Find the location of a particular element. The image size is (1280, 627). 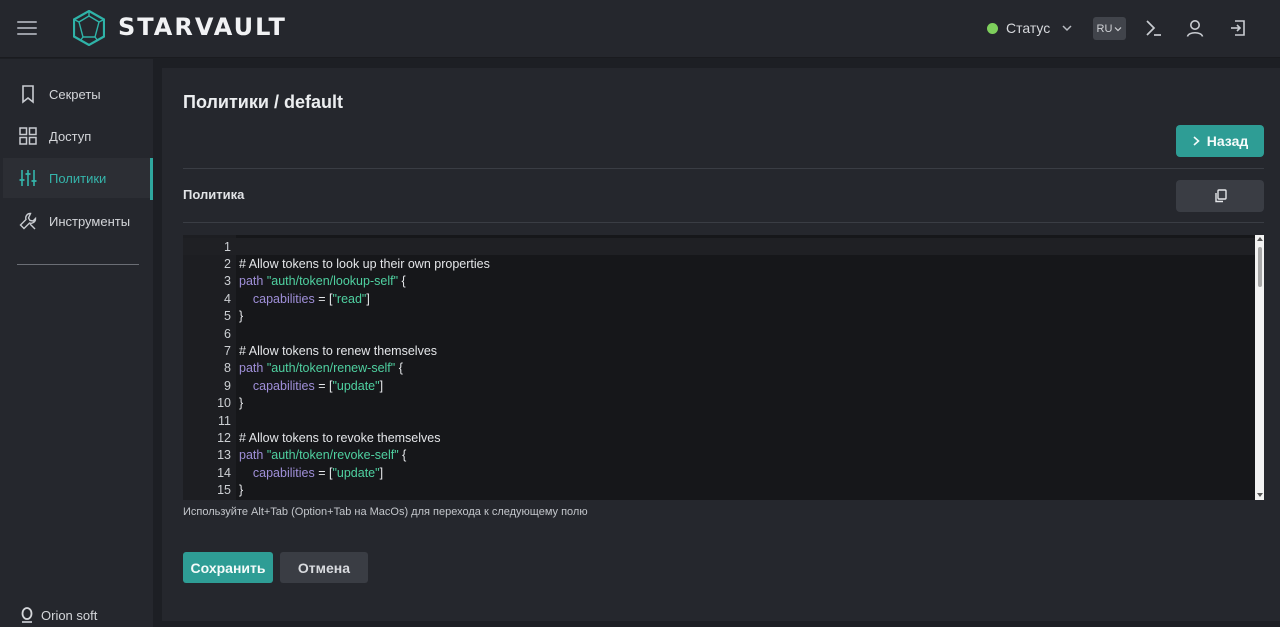

sidebar-item-secrets: Секреты is located at coordinates (78, 94).